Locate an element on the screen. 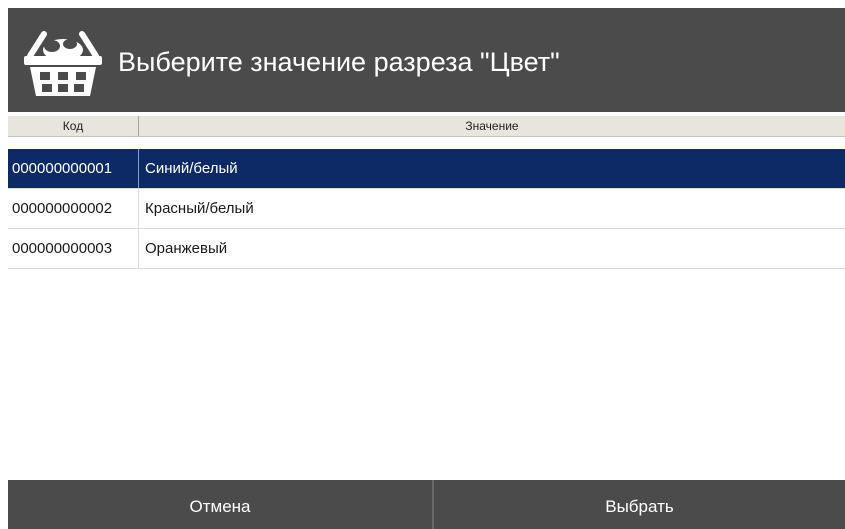  column-header-value: Значение is located at coordinates (492, 126).